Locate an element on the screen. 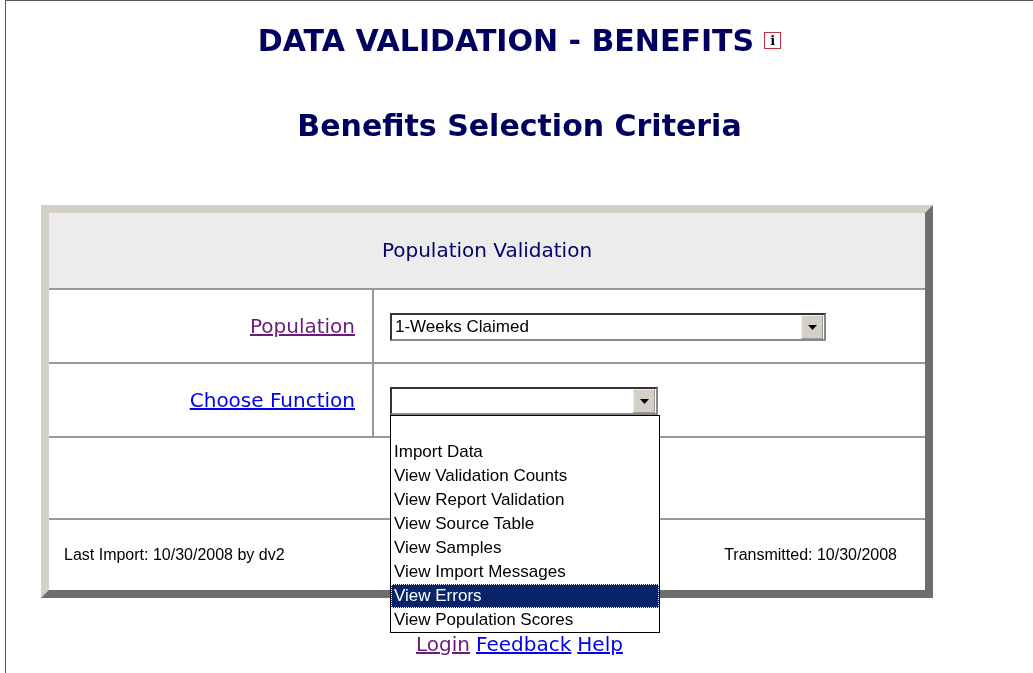 This screenshot has width=1033, height=673. field-link: Choose Function is located at coordinates (272, 400).